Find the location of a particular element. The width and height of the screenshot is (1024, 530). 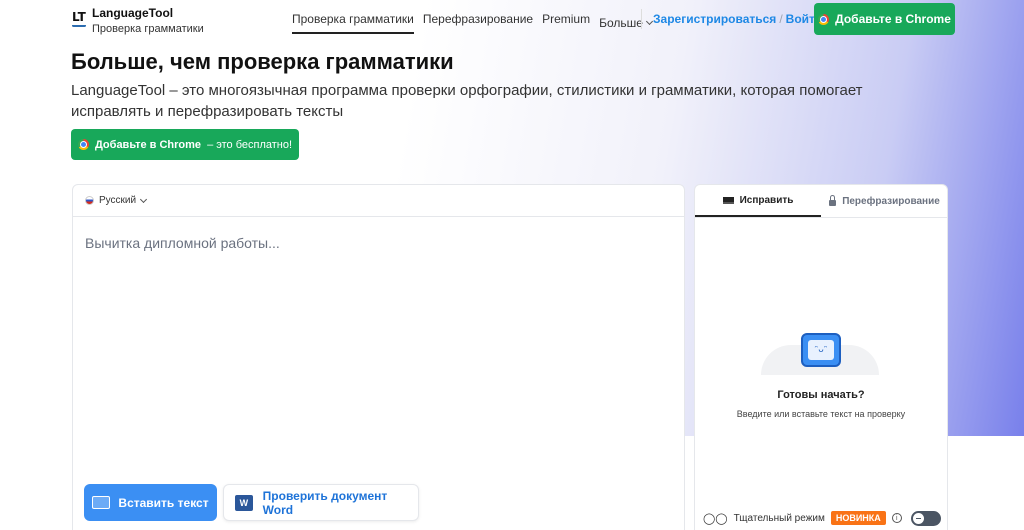

ready-title: Готовы начать? is located at coordinates (821, 395).